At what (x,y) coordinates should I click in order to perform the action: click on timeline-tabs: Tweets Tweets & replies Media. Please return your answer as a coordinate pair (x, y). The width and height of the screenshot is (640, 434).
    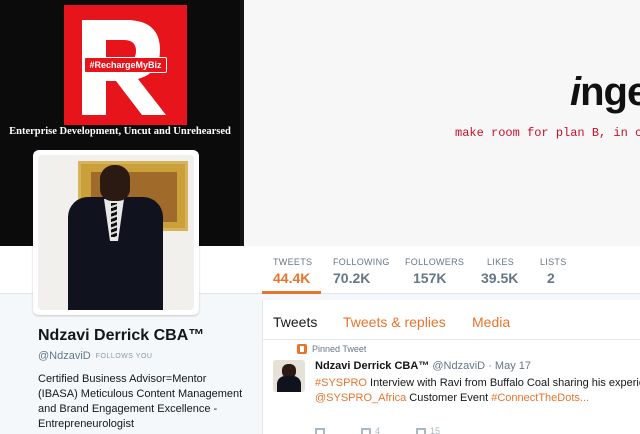
    Looking at the image, I should click on (451, 320).